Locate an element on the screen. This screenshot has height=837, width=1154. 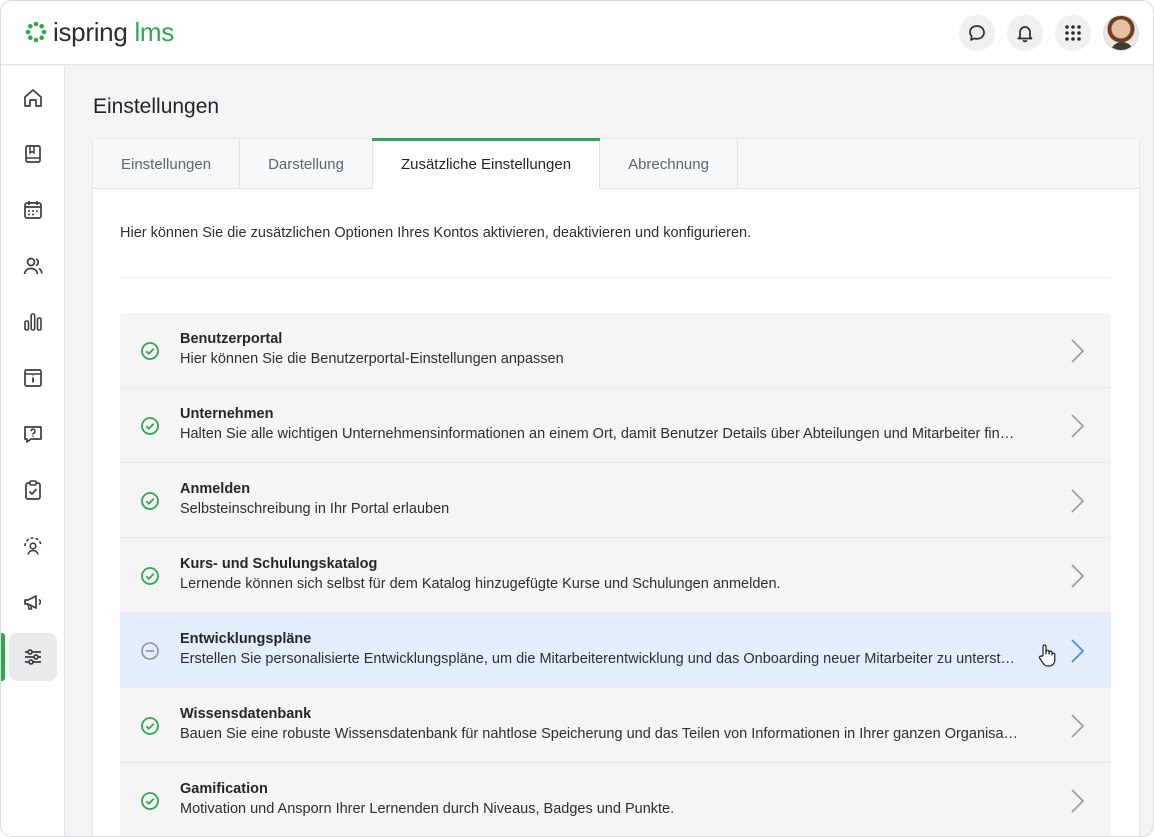
sidebar-item-home is located at coordinates (33, 98).